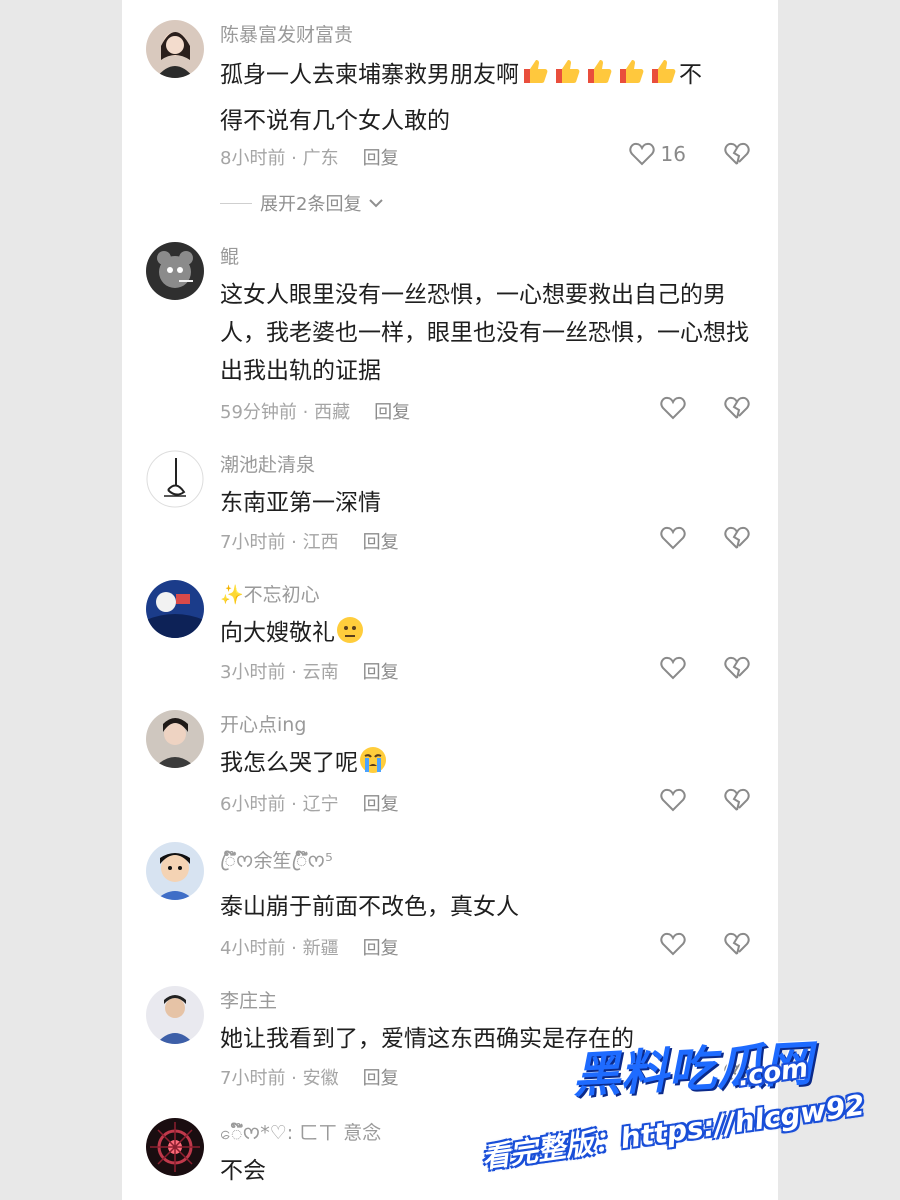  What do you see at coordinates (490, 765) in the screenshot?
I see `comment-text: 我怎么哭了呢` at bounding box center [490, 765].